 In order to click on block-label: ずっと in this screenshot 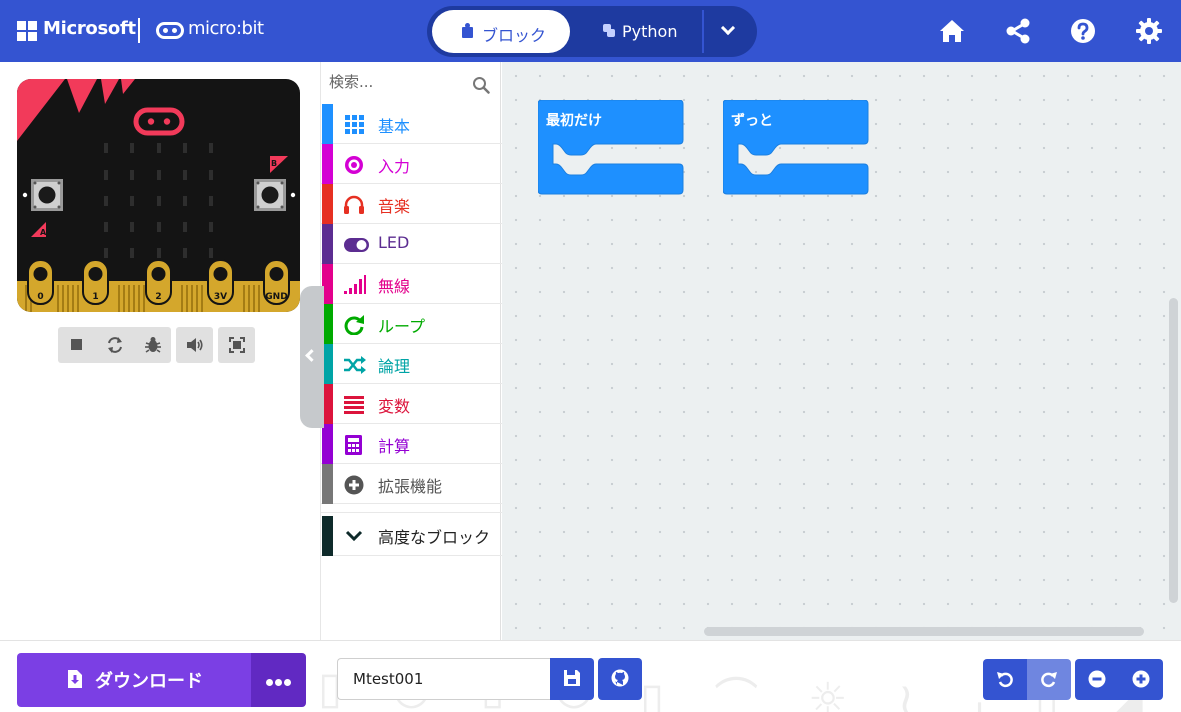, I will do `click(752, 121)`.